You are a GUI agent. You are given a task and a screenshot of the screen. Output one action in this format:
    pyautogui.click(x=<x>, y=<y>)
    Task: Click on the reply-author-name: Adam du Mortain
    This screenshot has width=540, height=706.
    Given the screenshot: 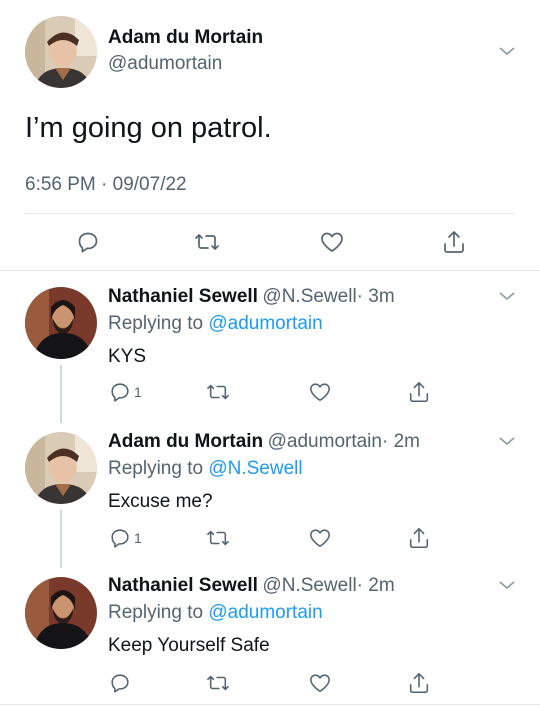 What is the action you would take?
    pyautogui.click(x=185, y=441)
    